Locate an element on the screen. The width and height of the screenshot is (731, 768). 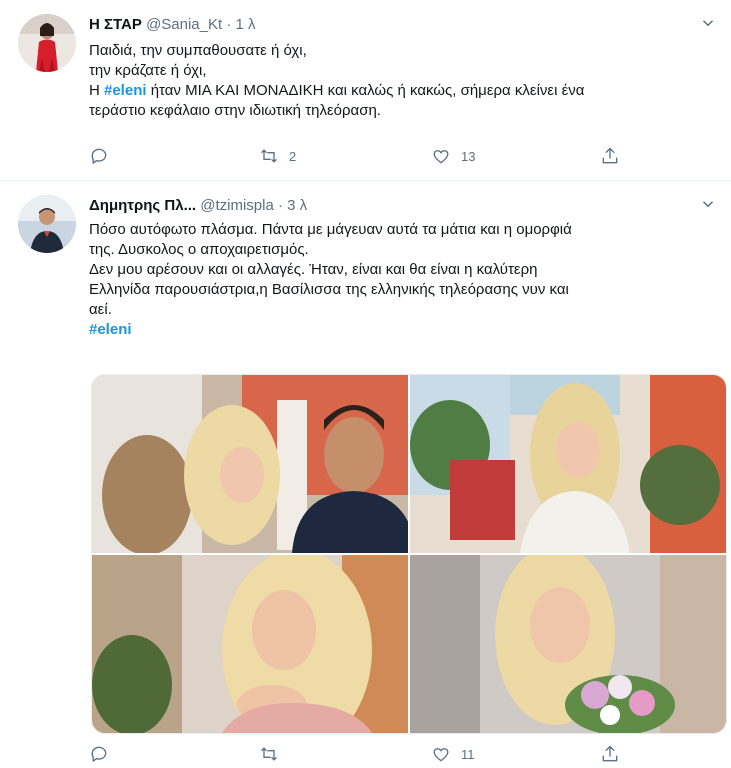
handle: @Sania_Kt is located at coordinates (184, 24).